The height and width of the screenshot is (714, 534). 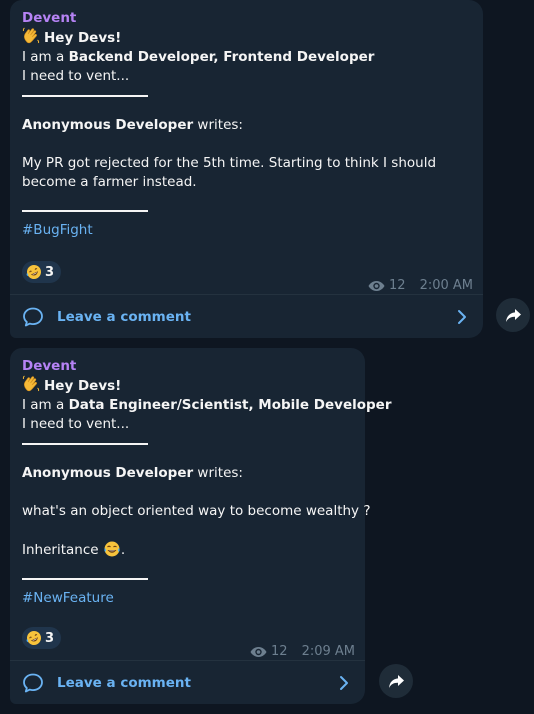 What do you see at coordinates (328, 651) in the screenshot?
I see `post-time: 2:09 AM` at bounding box center [328, 651].